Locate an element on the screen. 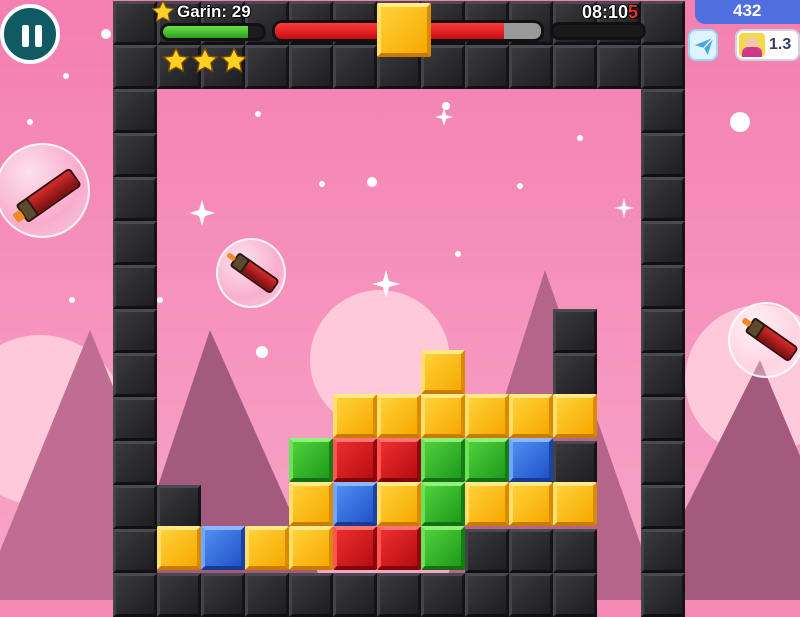 Image resolution: width=800 pixels, height=617 pixels. multiplier-value: 1.3 is located at coordinates (780, 44).